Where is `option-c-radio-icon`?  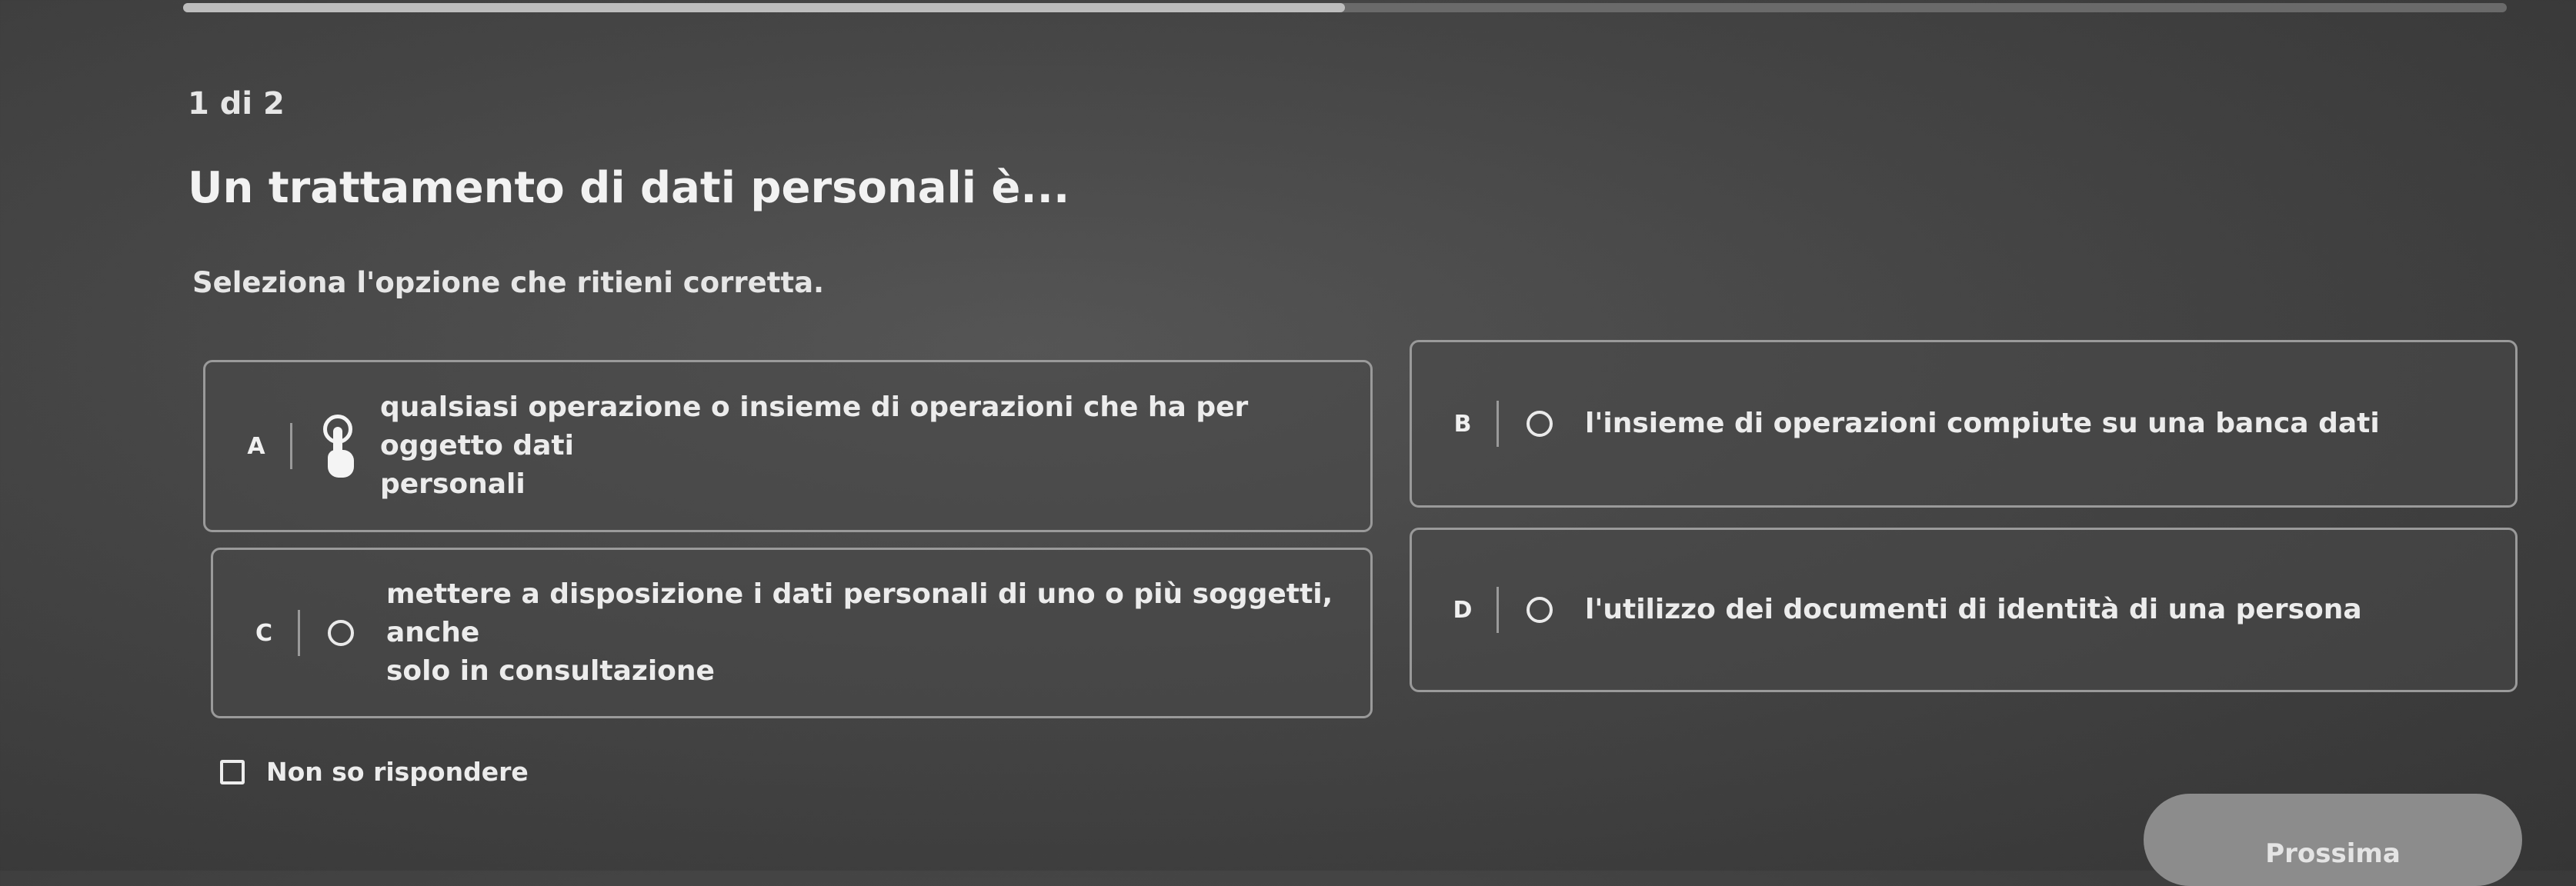
option-c-radio-icon is located at coordinates (341, 633).